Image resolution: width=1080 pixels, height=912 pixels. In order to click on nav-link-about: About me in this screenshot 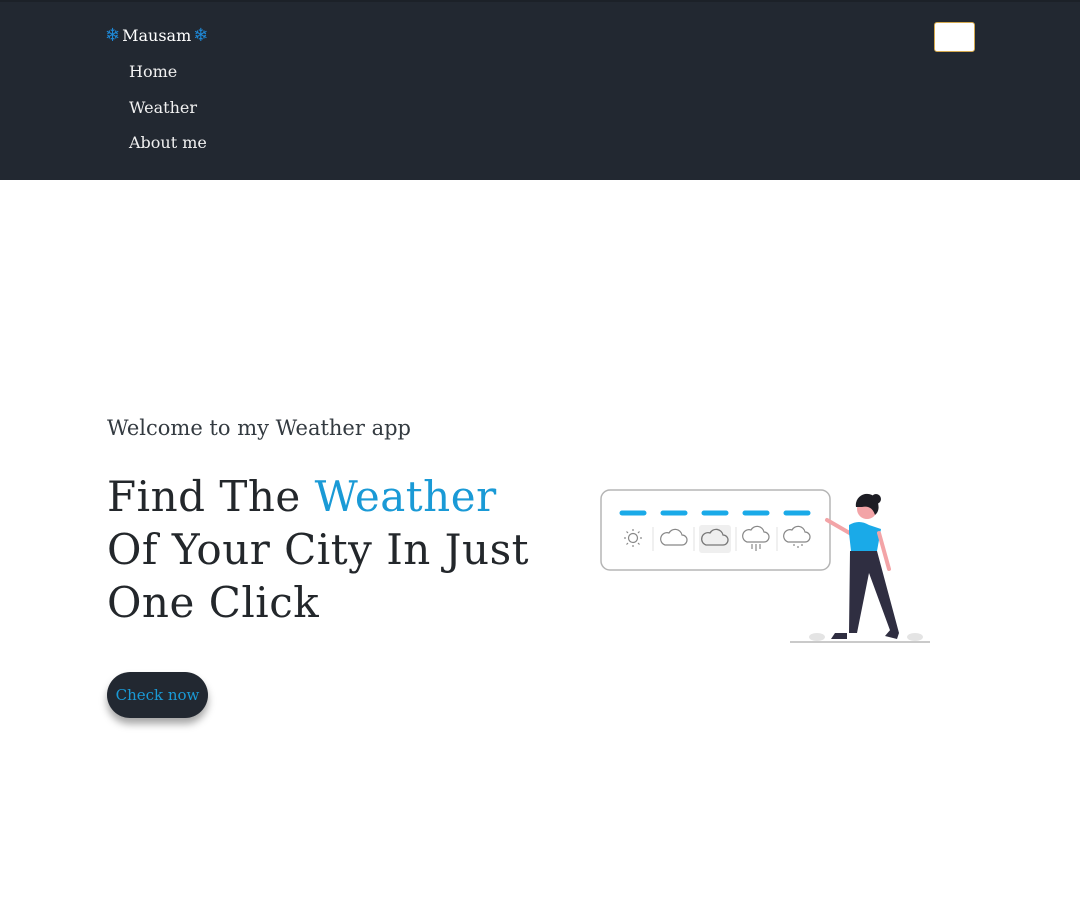, I will do `click(168, 141)`.